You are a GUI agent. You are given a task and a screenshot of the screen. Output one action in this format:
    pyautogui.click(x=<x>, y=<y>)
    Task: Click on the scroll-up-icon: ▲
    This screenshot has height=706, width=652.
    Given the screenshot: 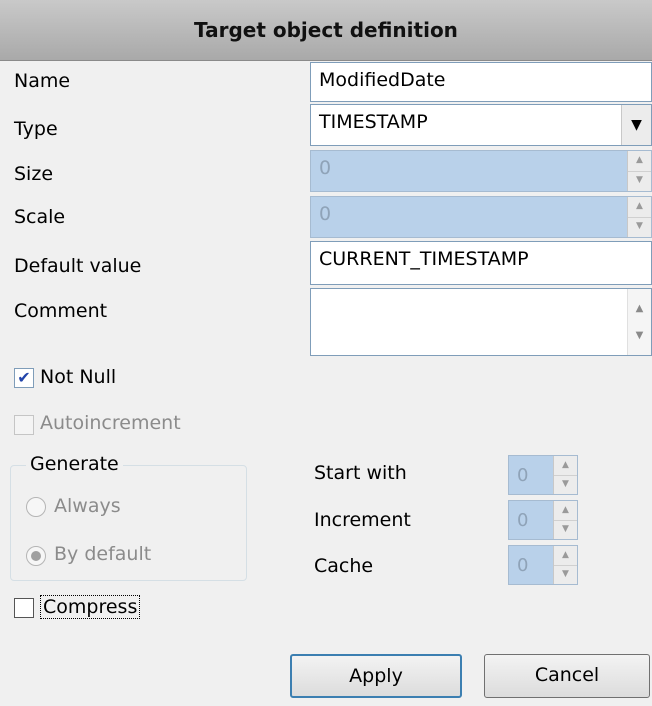 What is the action you would take?
    pyautogui.click(x=639, y=308)
    